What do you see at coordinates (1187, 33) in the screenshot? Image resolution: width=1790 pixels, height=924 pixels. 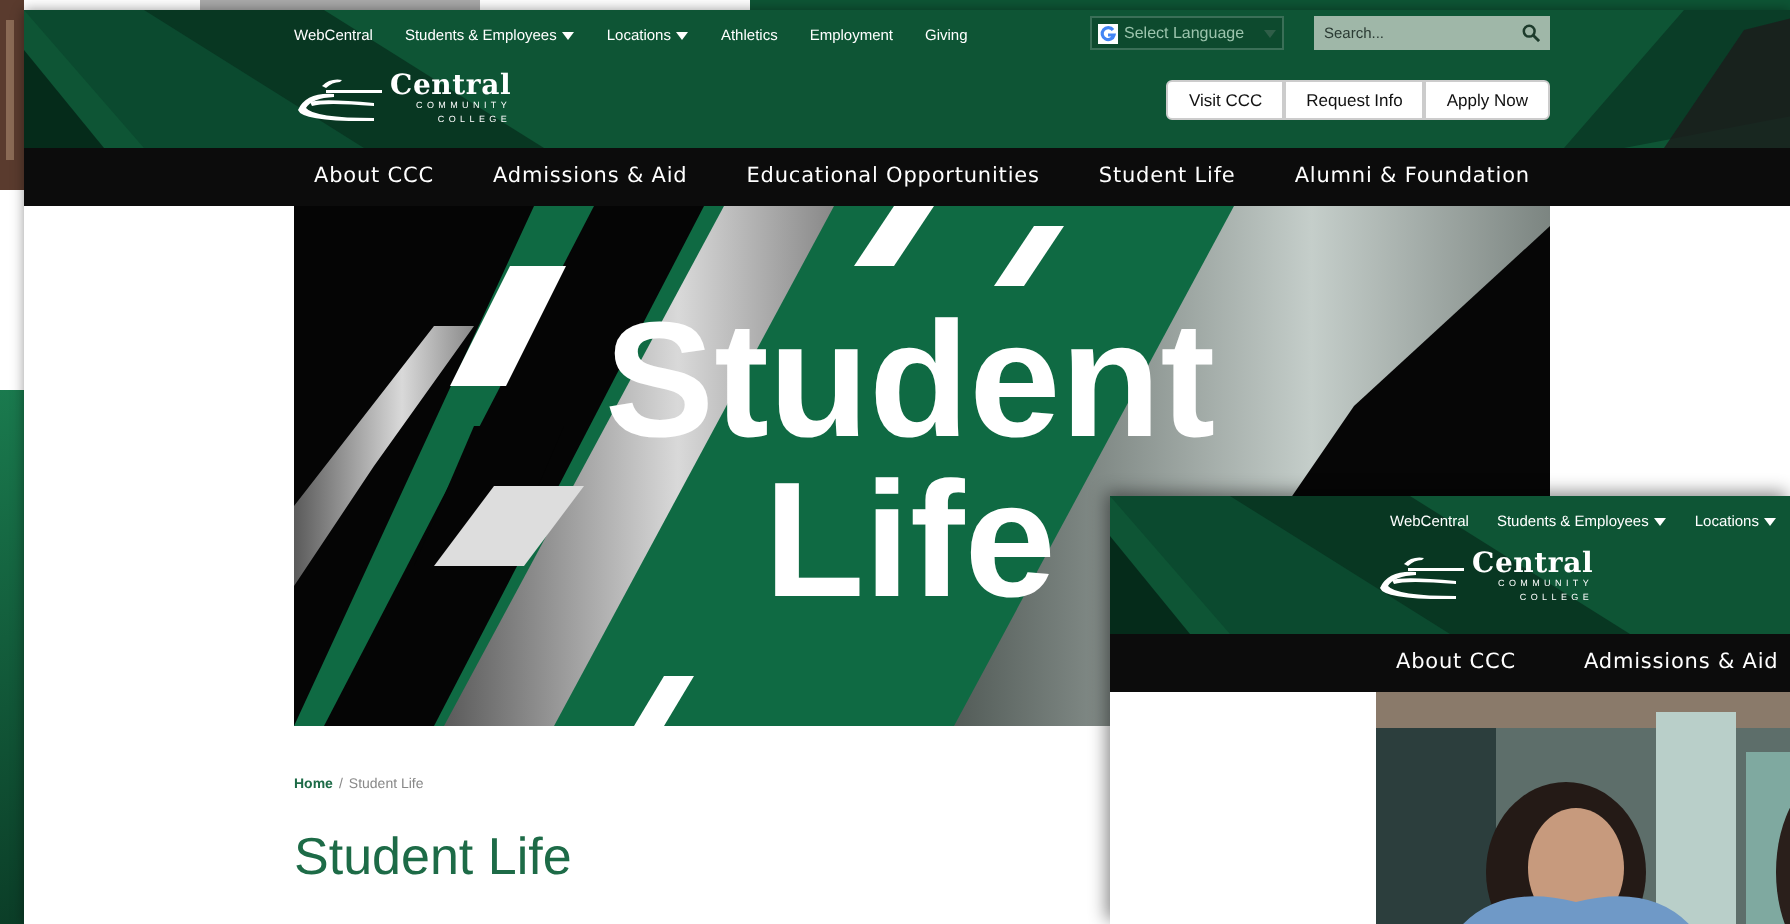 I see `language-select: Select Language` at bounding box center [1187, 33].